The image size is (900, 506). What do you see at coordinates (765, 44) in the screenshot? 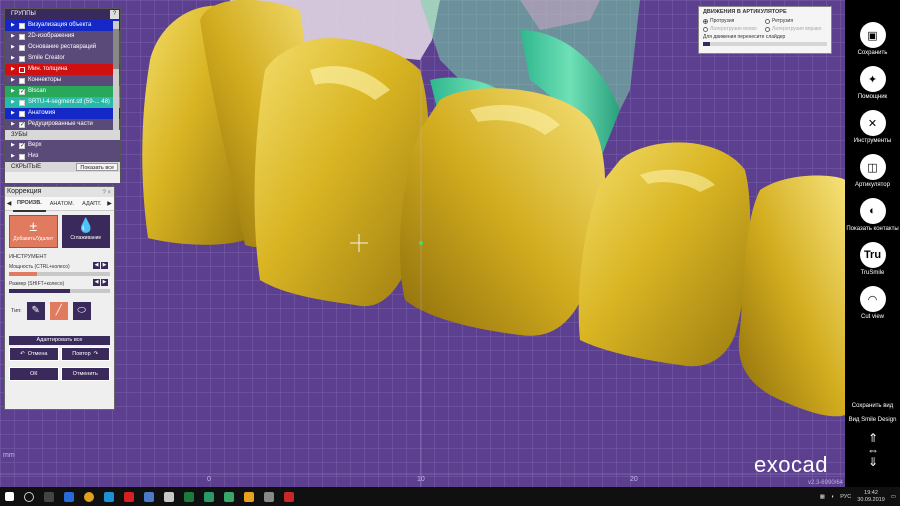
I see `articulator-slider` at bounding box center [765, 44].